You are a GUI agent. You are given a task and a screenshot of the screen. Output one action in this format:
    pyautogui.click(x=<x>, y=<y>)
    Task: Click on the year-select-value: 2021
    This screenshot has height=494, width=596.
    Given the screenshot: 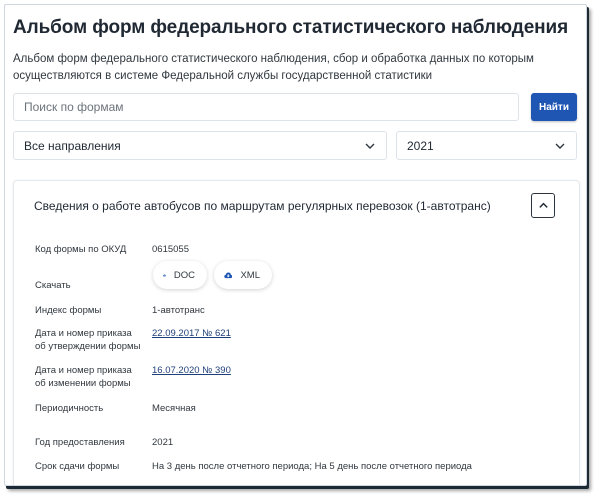 What is the action you would take?
    pyautogui.click(x=420, y=145)
    